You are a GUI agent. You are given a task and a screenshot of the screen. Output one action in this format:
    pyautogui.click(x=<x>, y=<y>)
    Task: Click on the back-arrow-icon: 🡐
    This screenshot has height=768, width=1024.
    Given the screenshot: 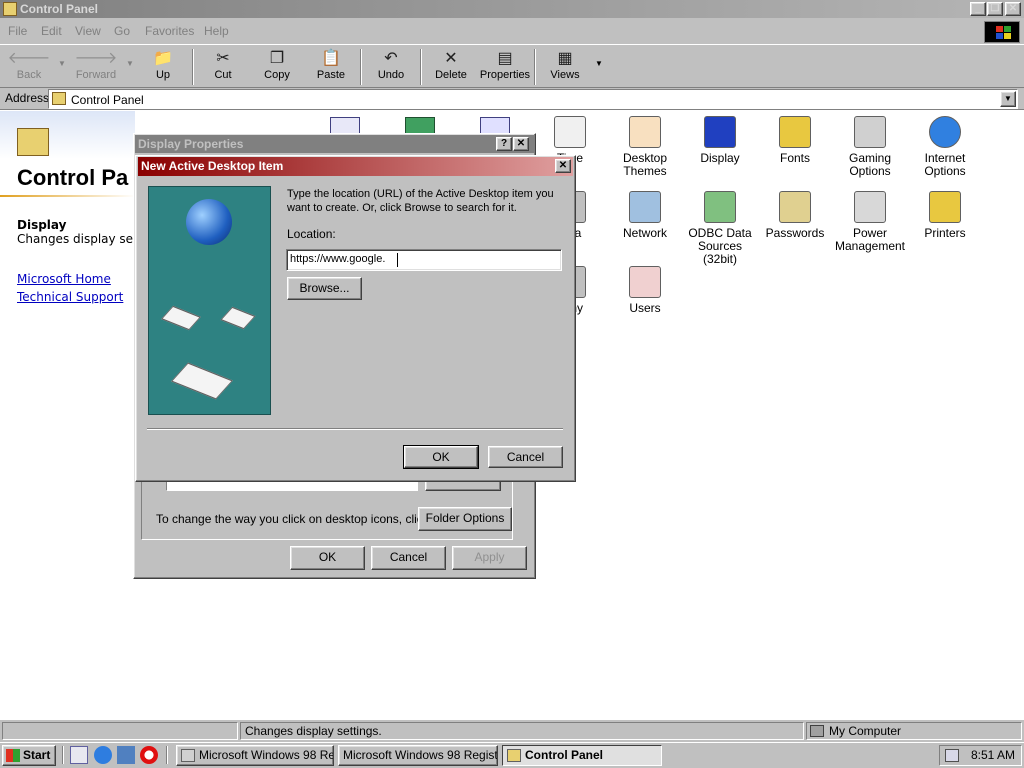 What is the action you would take?
    pyautogui.click(x=29, y=58)
    